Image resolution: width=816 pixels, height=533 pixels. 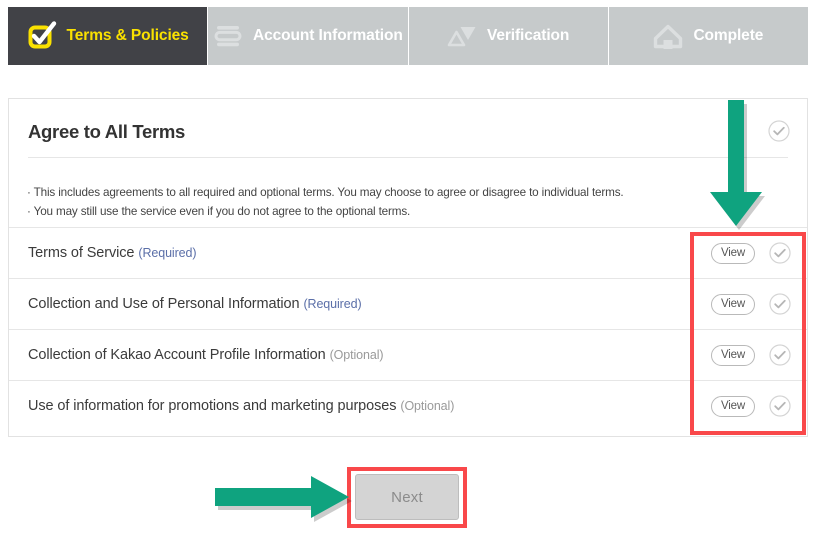 What do you see at coordinates (127, 35) in the screenshot?
I see `tab-label: Terms & Policies` at bounding box center [127, 35].